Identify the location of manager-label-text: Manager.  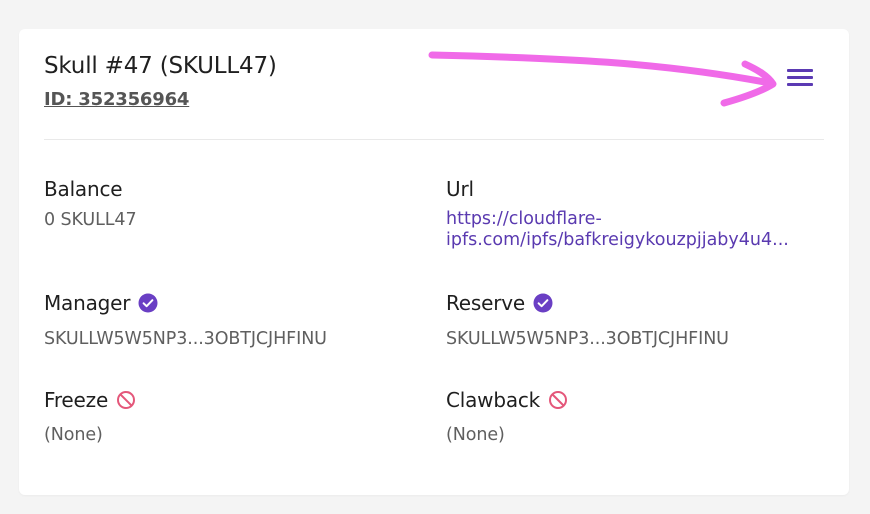
(87, 303).